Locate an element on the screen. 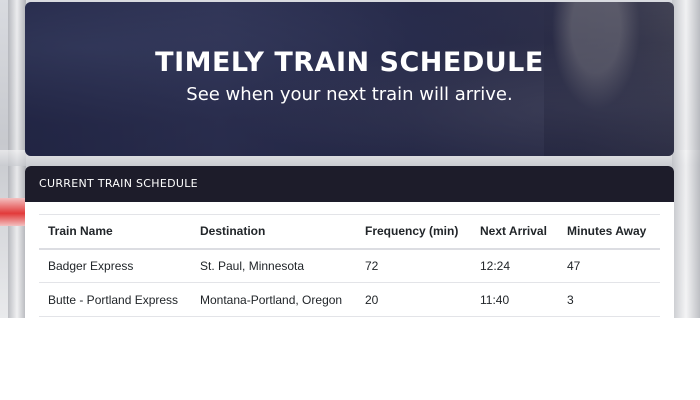 Image resolution: width=700 pixels, height=400 pixels. cell-next-arrival: 11:40 is located at coordinates (495, 299).